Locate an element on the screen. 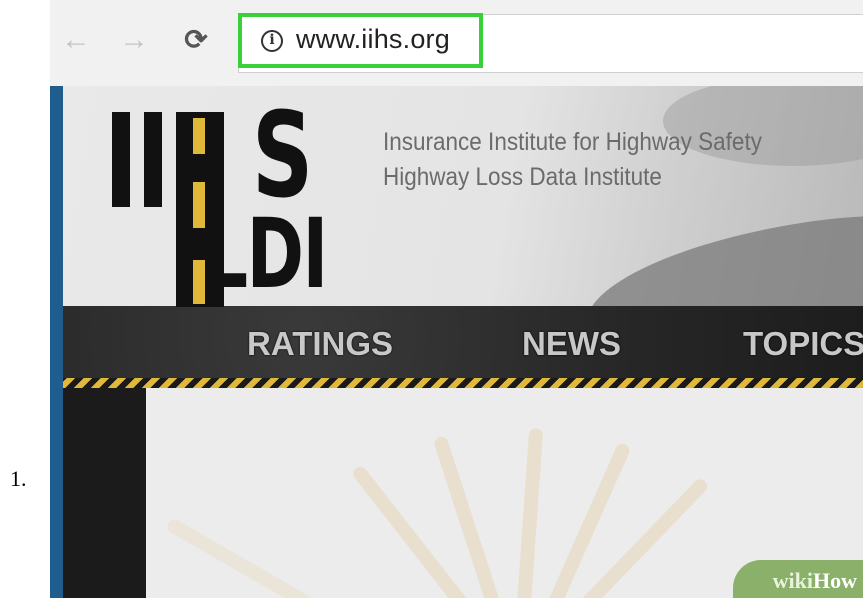  dark-sidebar is located at coordinates (104, 493).